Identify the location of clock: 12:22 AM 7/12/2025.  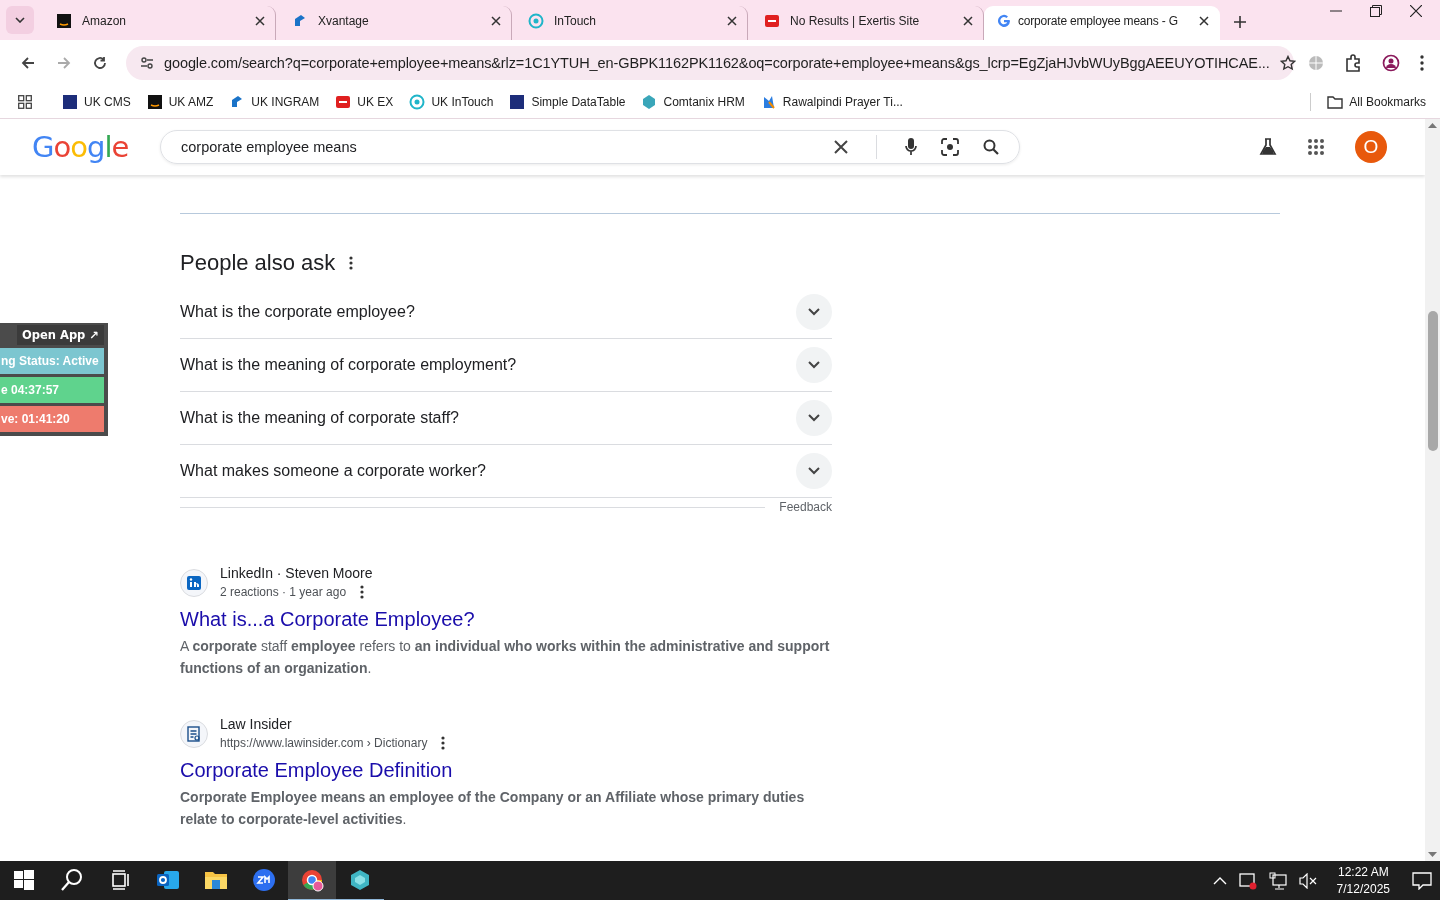
(1363, 881).